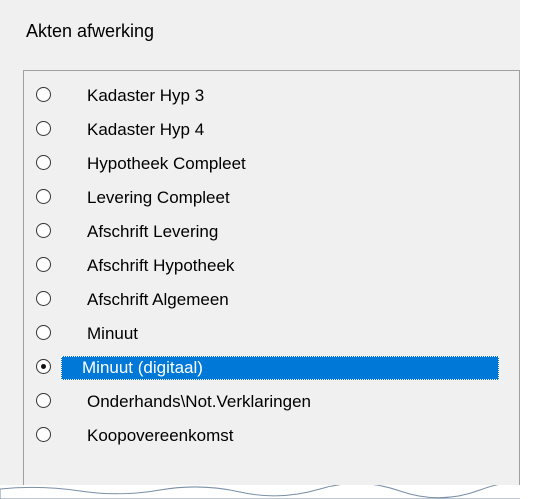 Image resolution: width=536 pixels, height=499 pixels. Describe the element at coordinates (142, 367) in the screenshot. I see `selected-label-text: Minuut (digitaal)` at that location.